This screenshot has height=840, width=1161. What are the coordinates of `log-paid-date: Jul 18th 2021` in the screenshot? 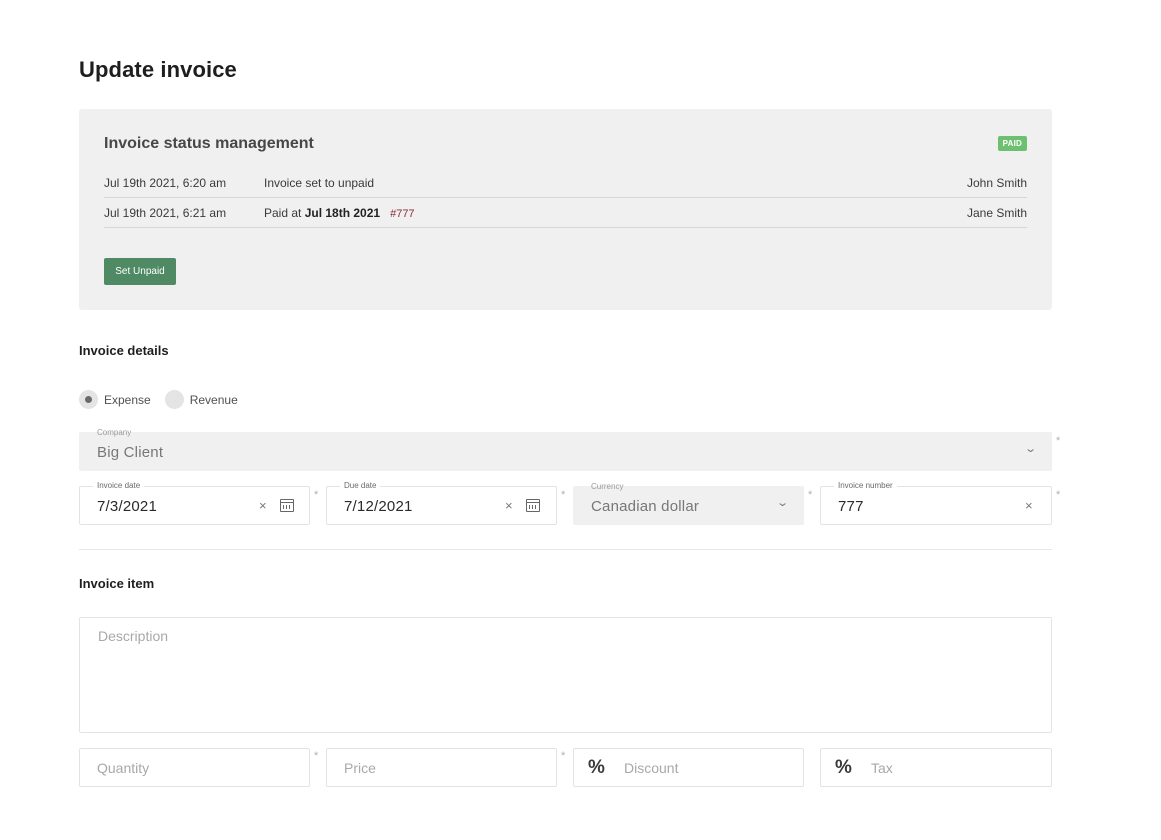 It's located at (342, 213).